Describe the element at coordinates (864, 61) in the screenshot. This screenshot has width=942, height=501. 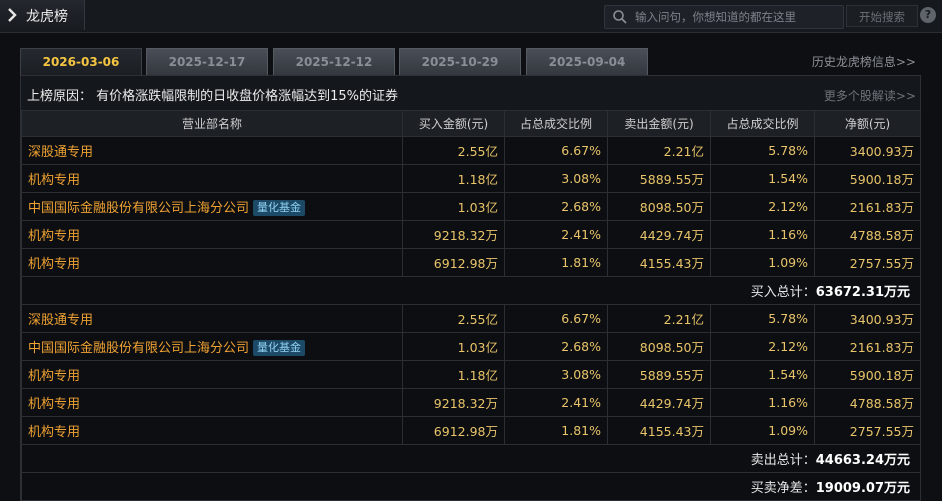
I see `history-link: 历史龙虎榜信息>>` at that location.